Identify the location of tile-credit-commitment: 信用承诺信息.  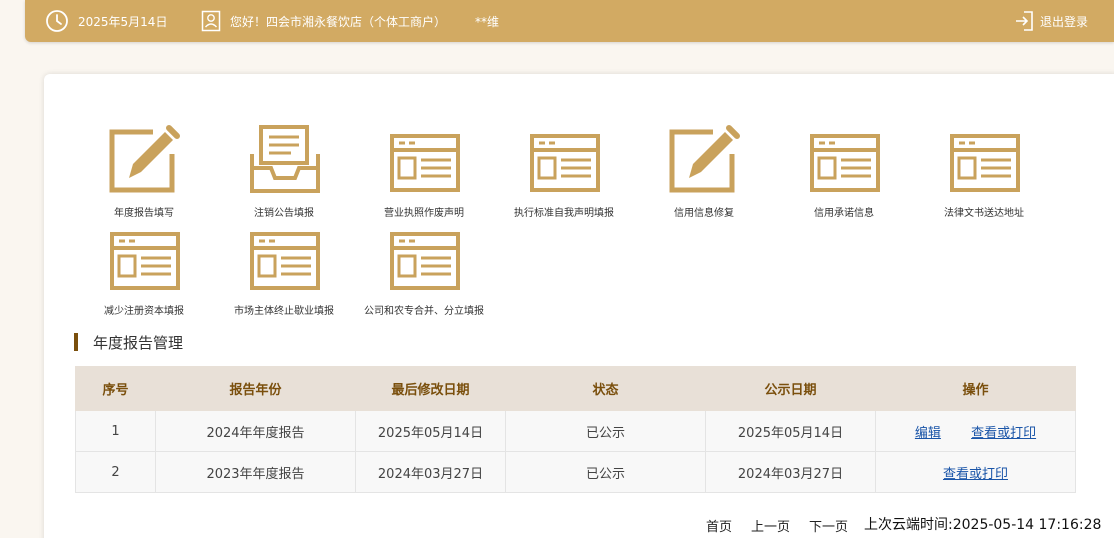
(844, 174).